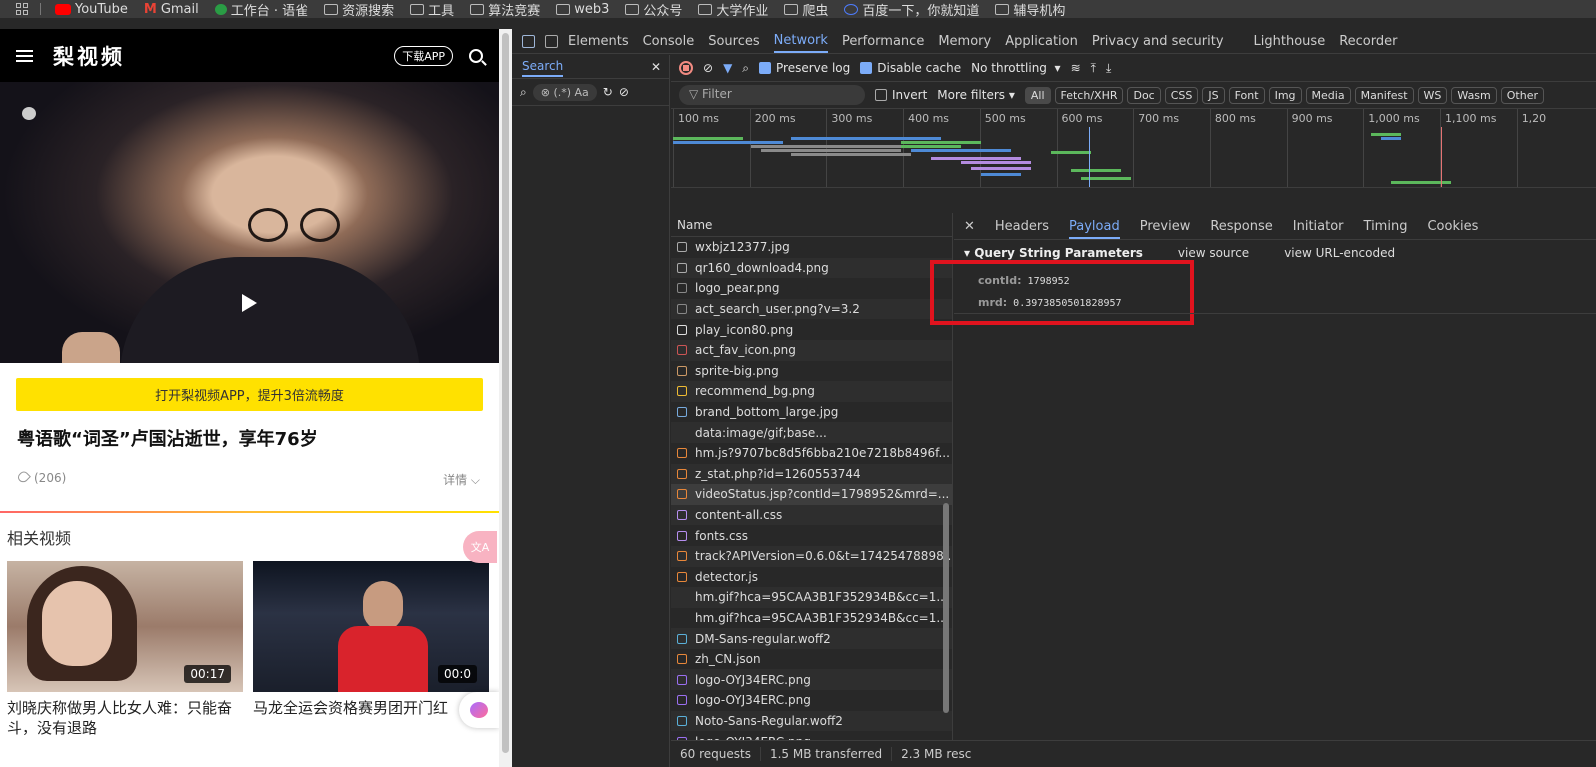  What do you see at coordinates (598, 41) in the screenshot?
I see `tab-elements: Elements` at bounding box center [598, 41].